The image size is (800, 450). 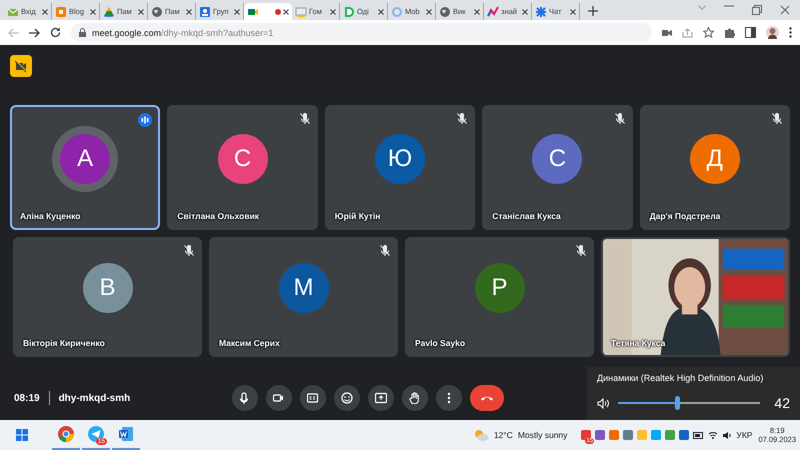 What do you see at coordinates (109, 12) in the screenshot?
I see `triangle-icon` at bounding box center [109, 12].